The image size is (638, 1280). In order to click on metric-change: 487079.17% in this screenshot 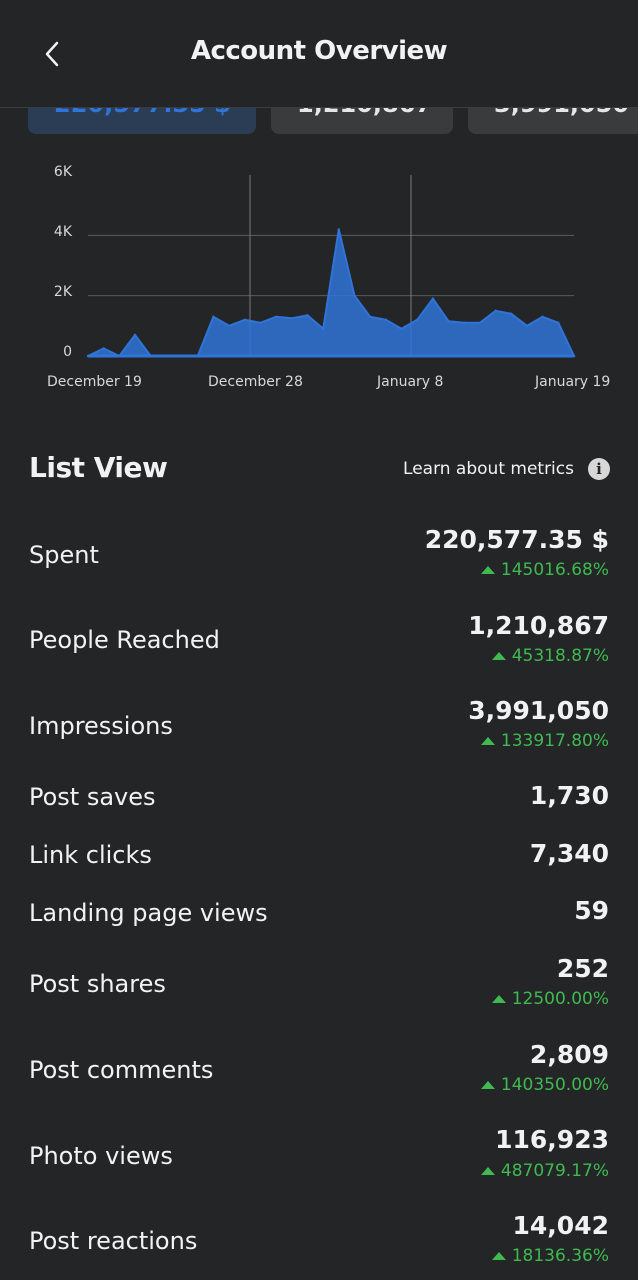, I will do `click(544, 1171)`.